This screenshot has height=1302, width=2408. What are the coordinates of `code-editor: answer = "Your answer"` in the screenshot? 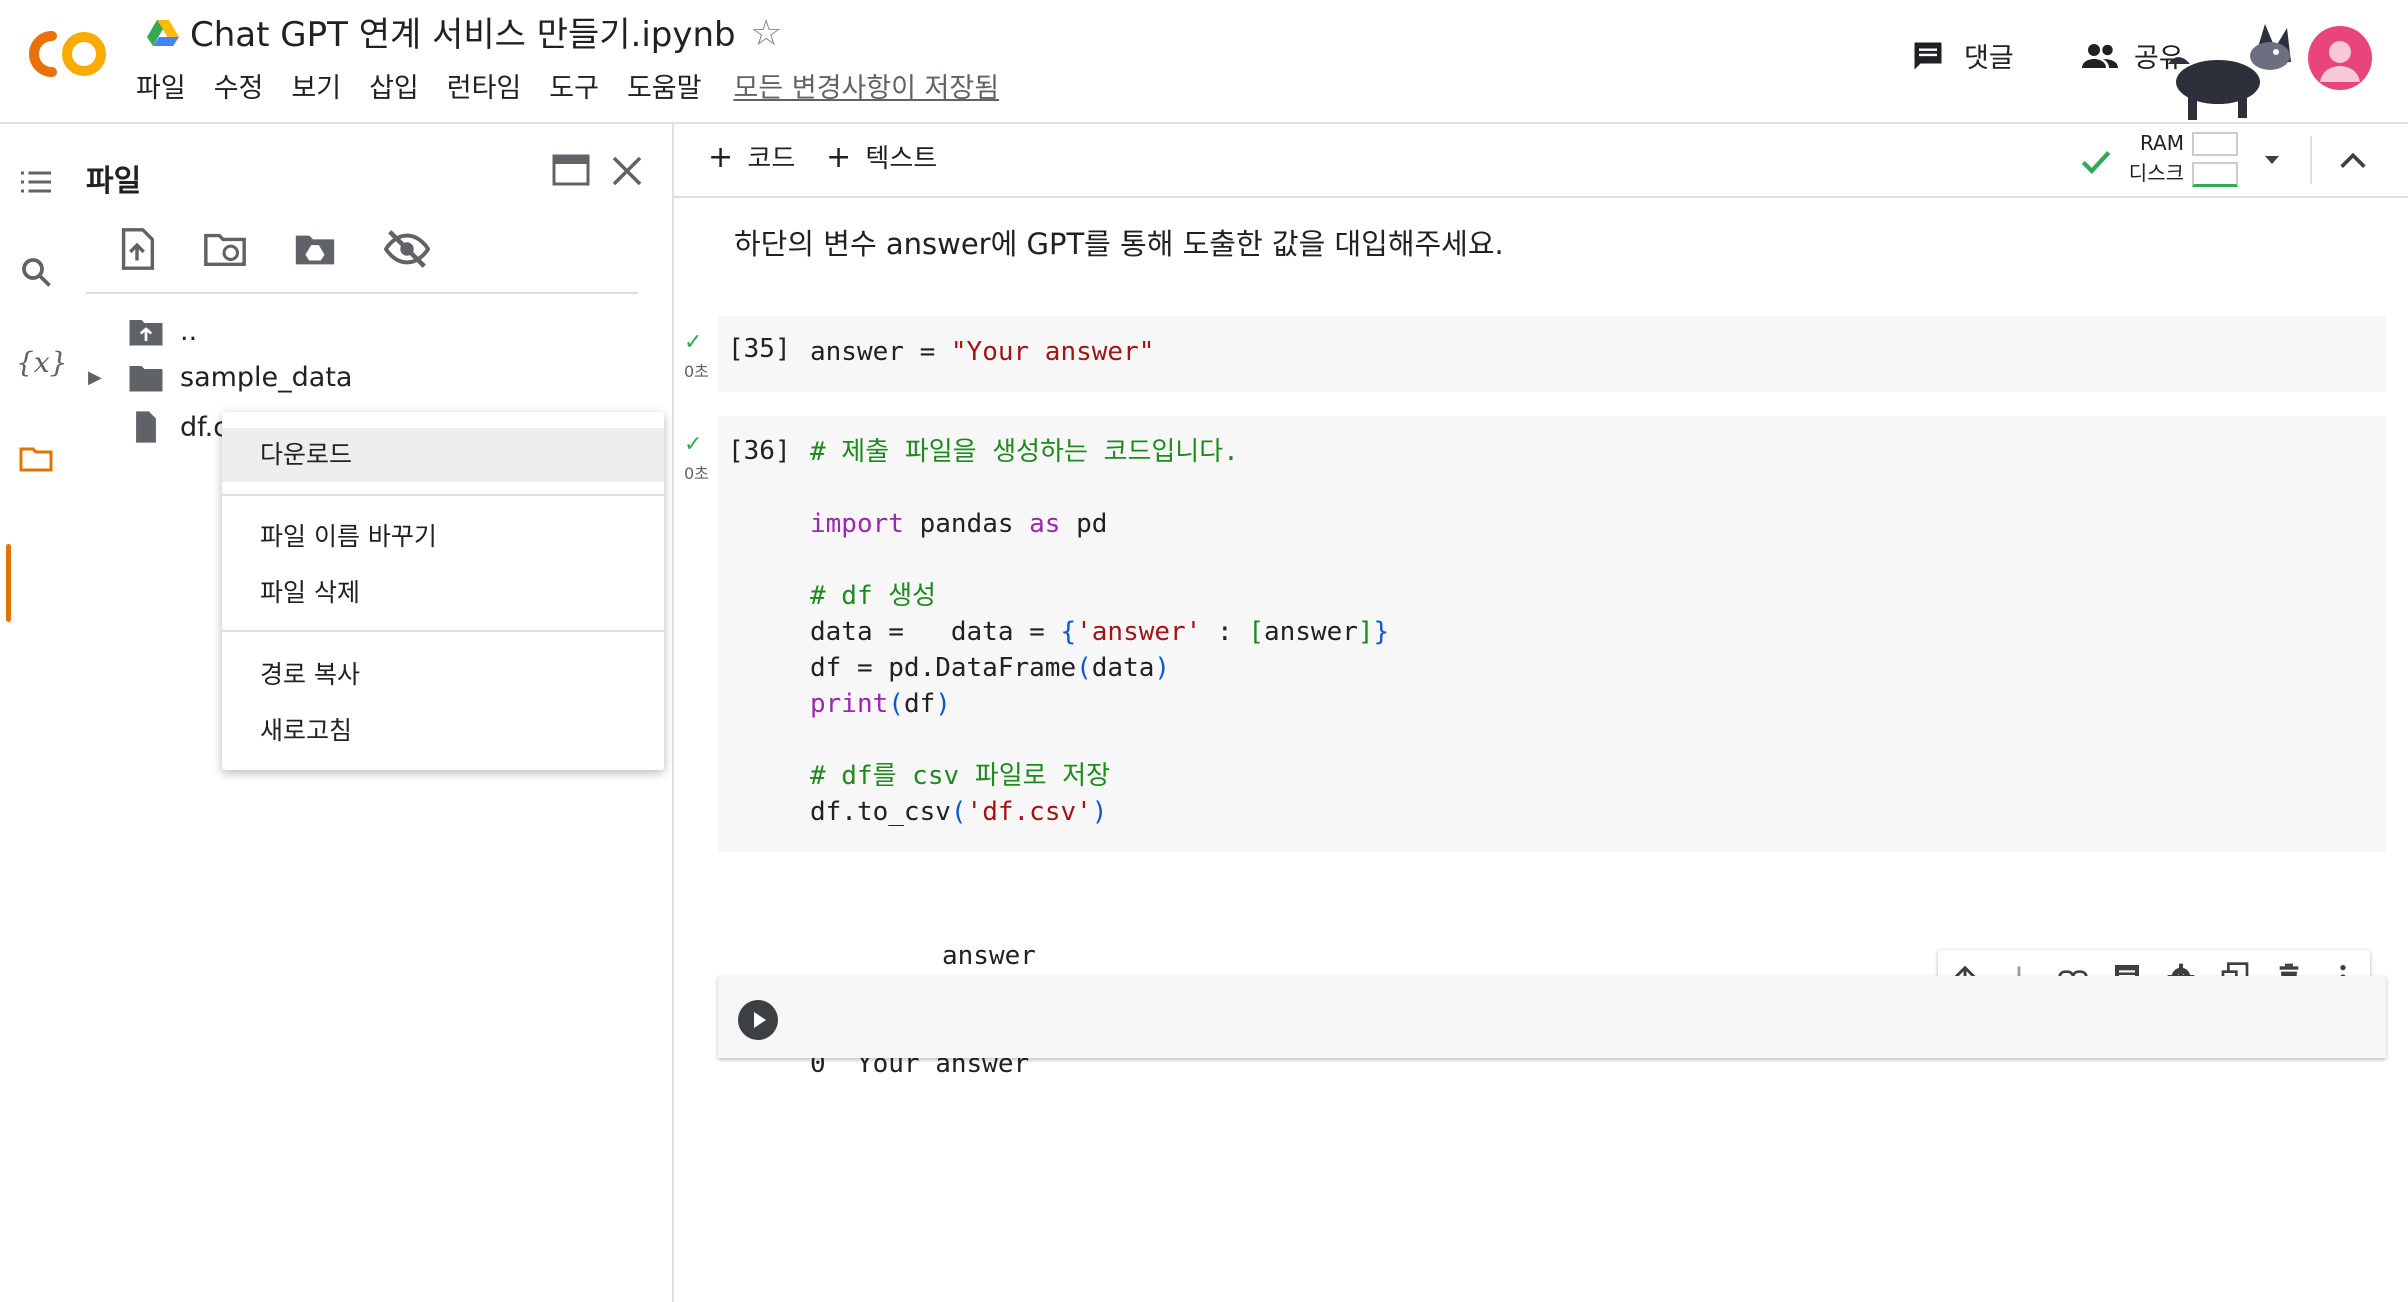 It's located at (982, 352).